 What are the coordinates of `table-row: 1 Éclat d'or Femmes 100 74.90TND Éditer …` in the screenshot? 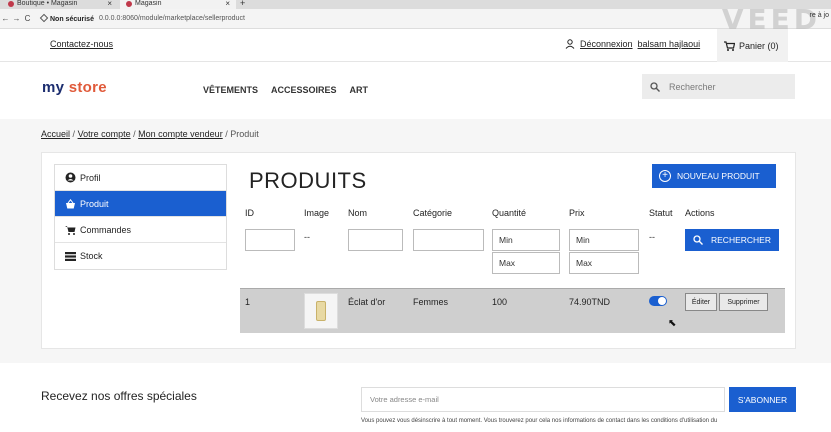 It's located at (512, 310).